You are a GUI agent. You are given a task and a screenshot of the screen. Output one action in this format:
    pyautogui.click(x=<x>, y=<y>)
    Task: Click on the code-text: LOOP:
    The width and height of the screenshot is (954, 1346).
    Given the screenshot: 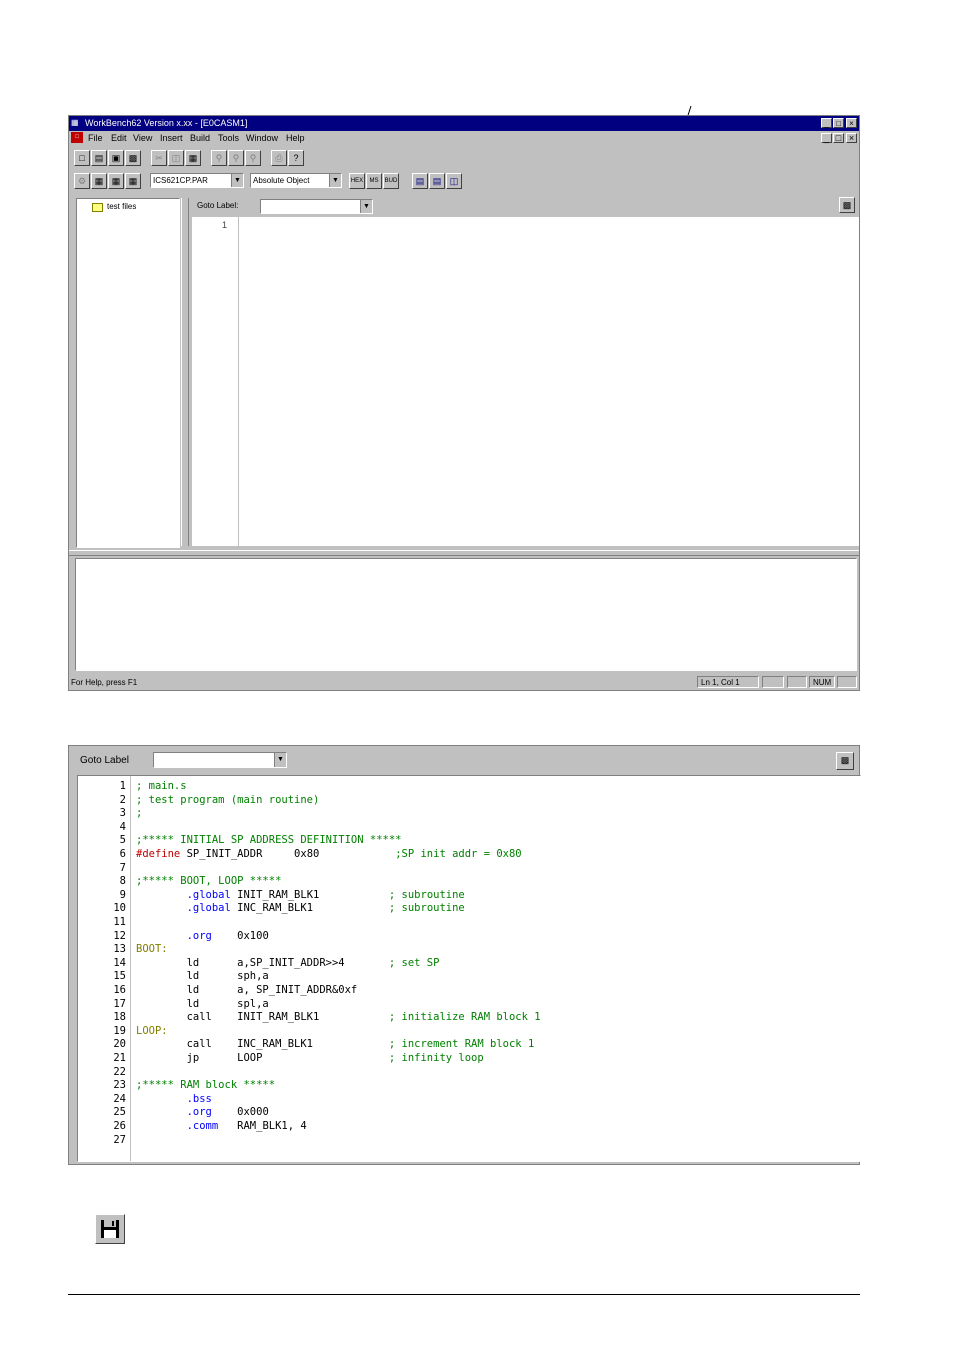 What is the action you would take?
    pyautogui.click(x=152, y=1031)
    